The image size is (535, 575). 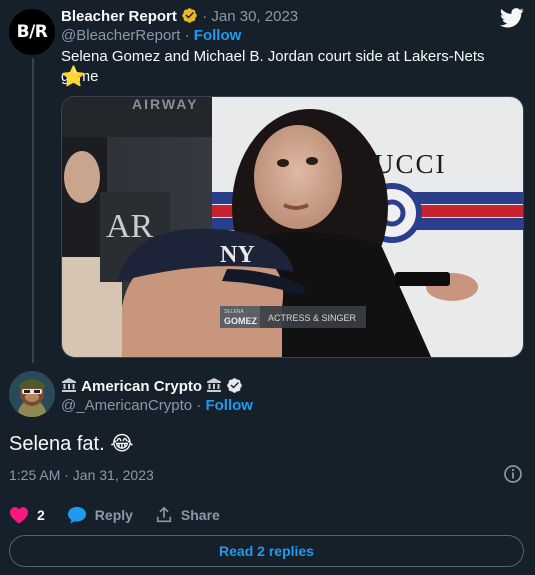 I want to click on info-icon, so click(x=513, y=474).